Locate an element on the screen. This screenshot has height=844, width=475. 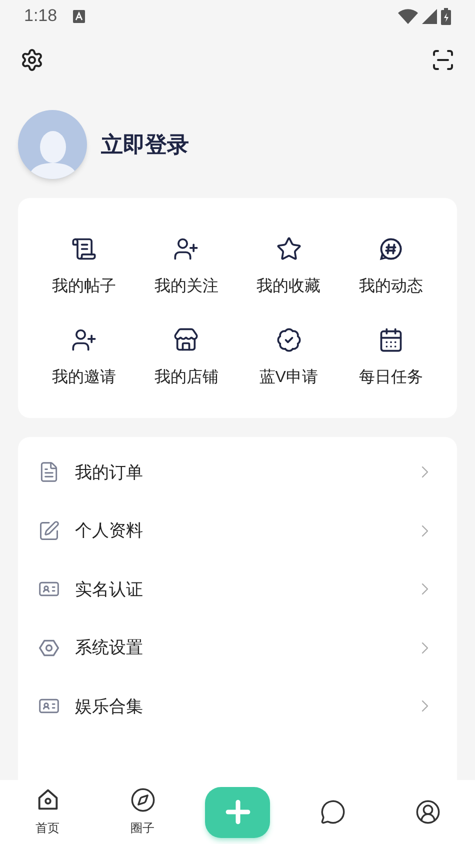
menu-label: 实名认证 is located at coordinates (109, 589).